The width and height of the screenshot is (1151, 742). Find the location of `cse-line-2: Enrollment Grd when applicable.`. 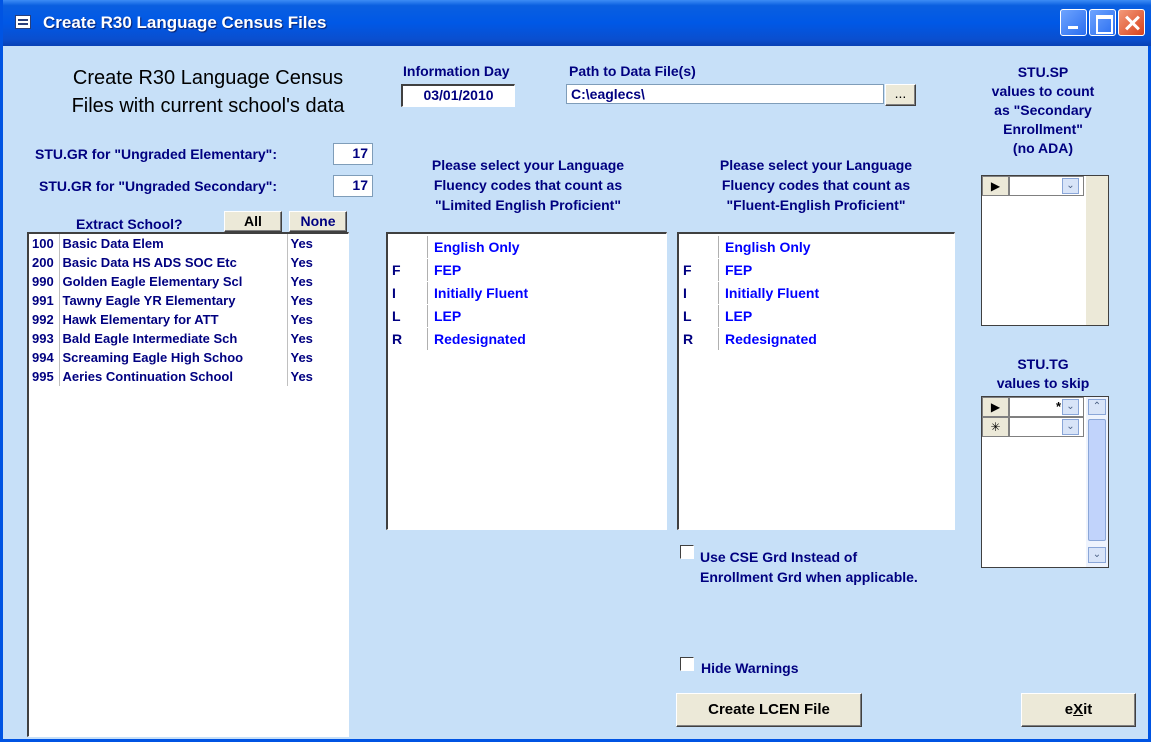

cse-line-2: Enrollment Grd when applicable. is located at coordinates (809, 577).